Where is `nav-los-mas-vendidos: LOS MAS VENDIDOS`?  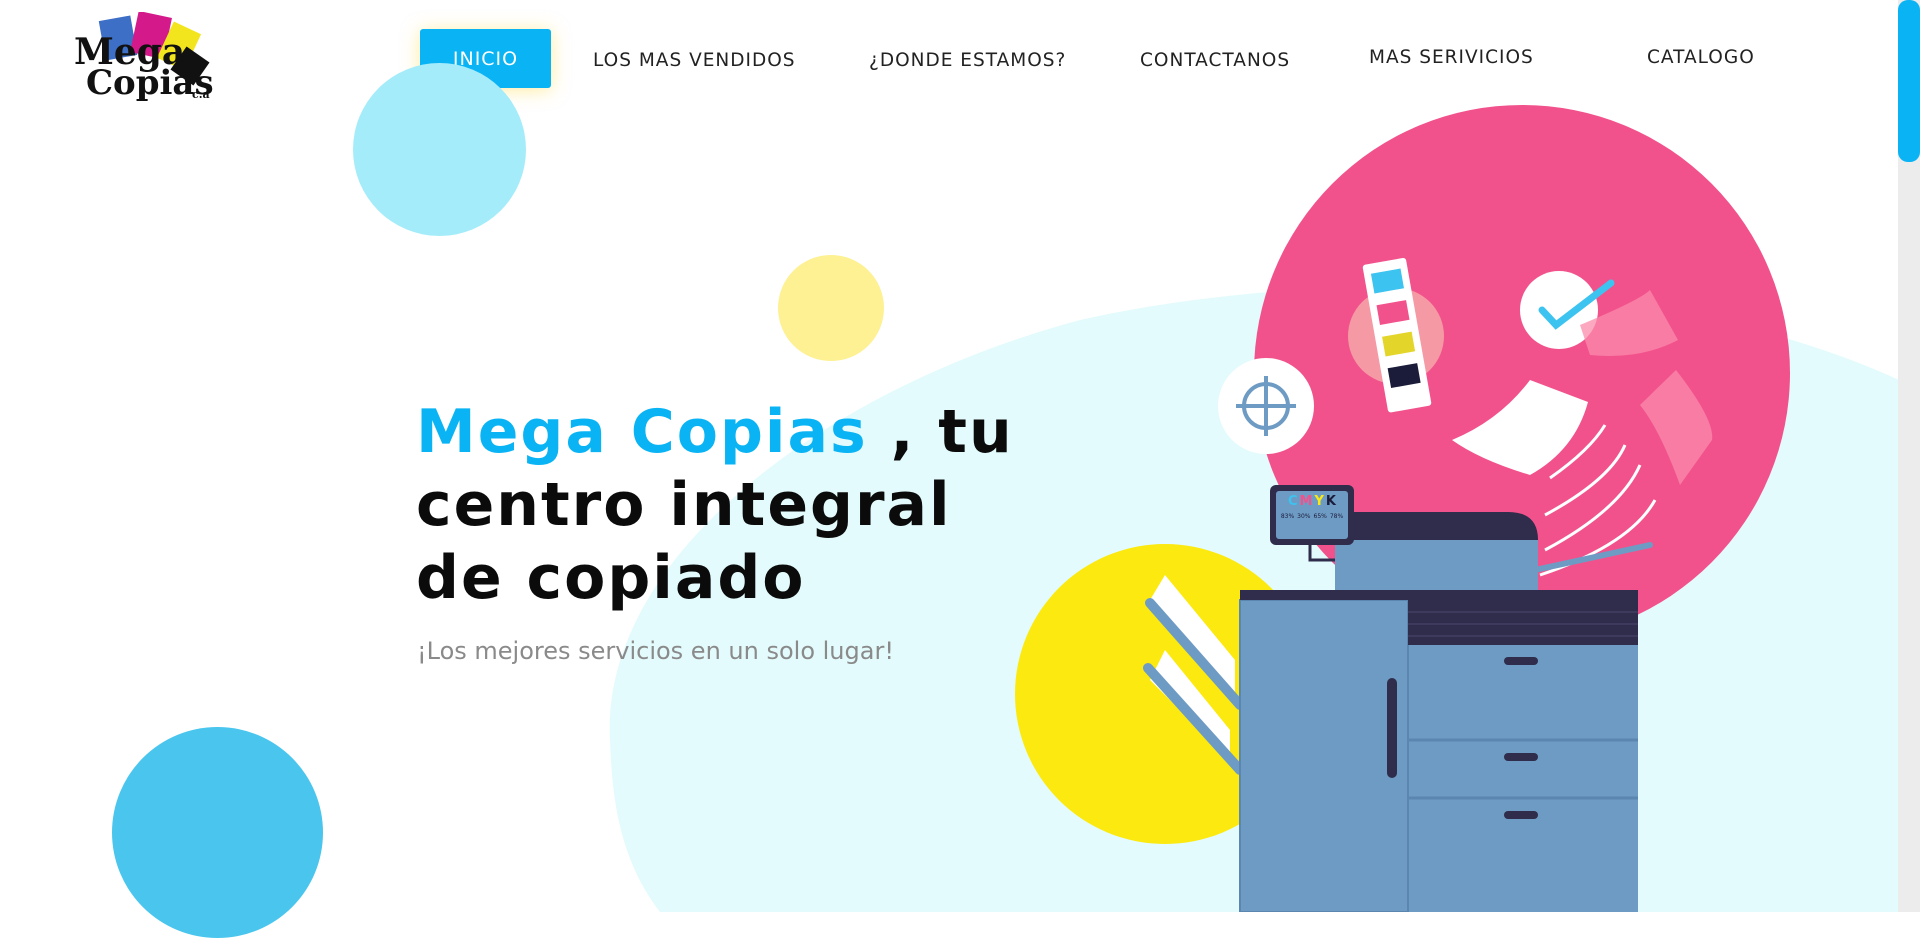
nav-los-mas-vendidos: LOS MAS VENDIDOS is located at coordinates (694, 60).